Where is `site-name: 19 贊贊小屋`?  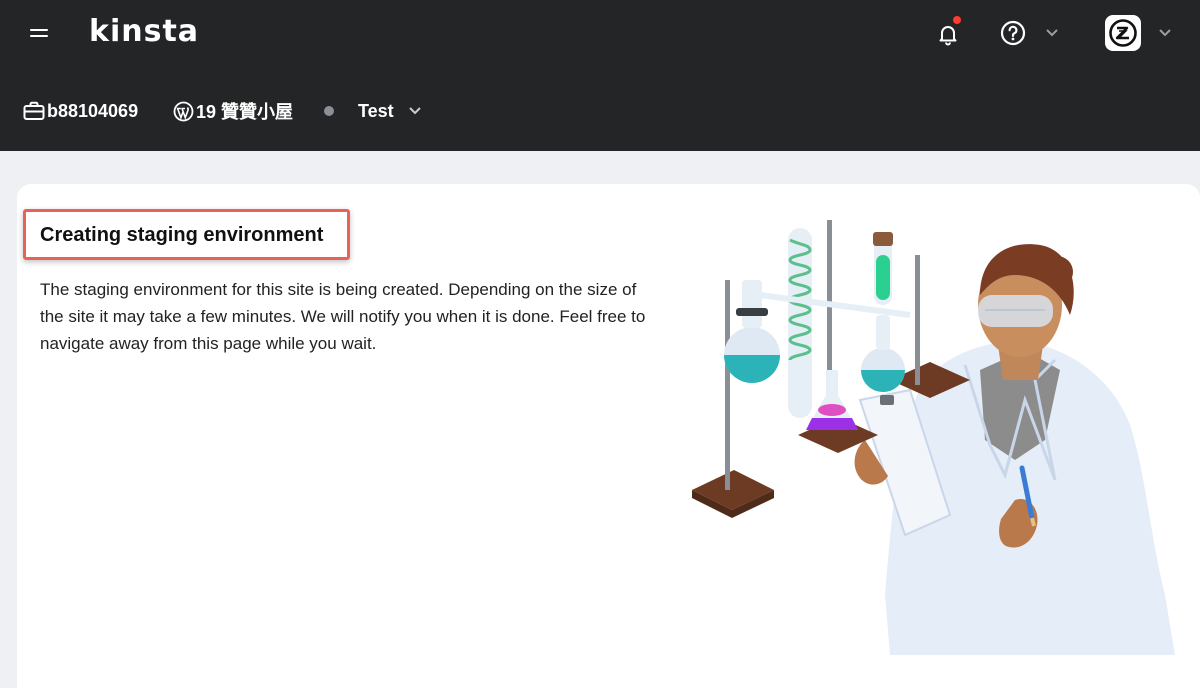 site-name: 19 贊贊小屋 is located at coordinates (245, 112).